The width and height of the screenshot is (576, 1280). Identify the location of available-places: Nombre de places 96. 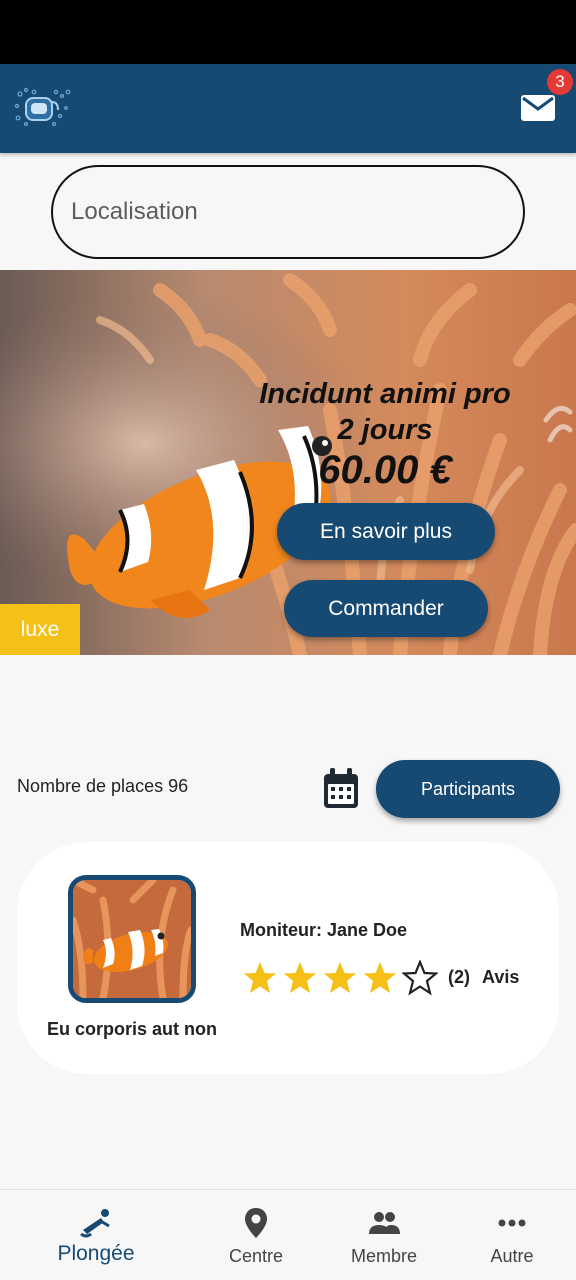
(103, 786).